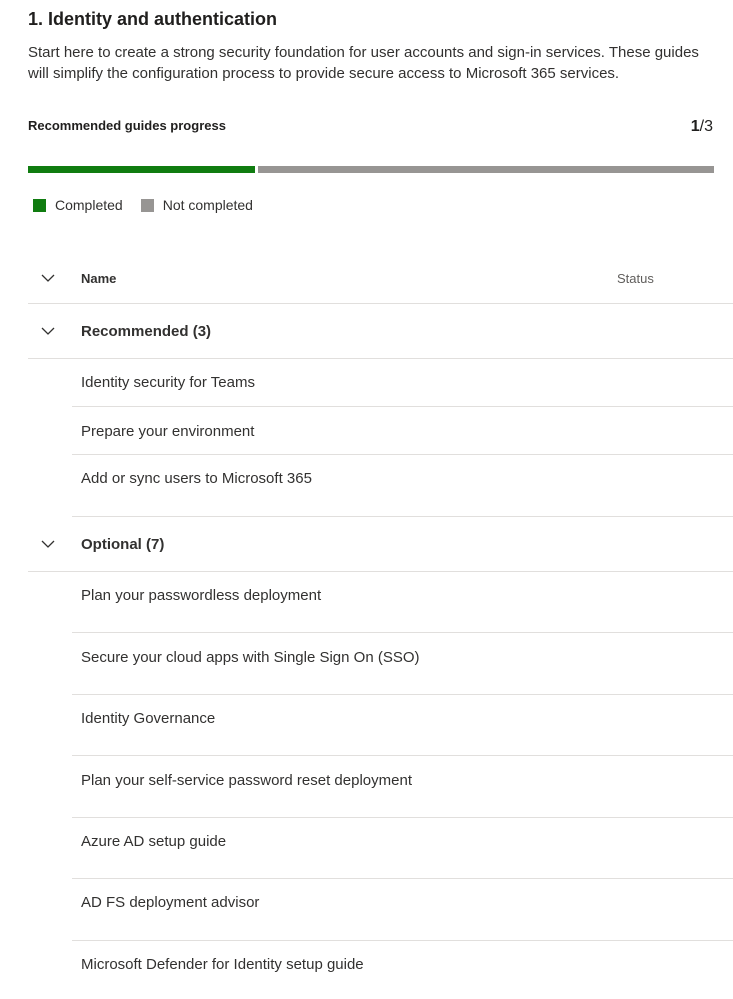 This screenshot has height=999, width=733. Describe the element at coordinates (402, 848) in the screenshot. I see `guide-row: Azure AD setup guide` at that location.